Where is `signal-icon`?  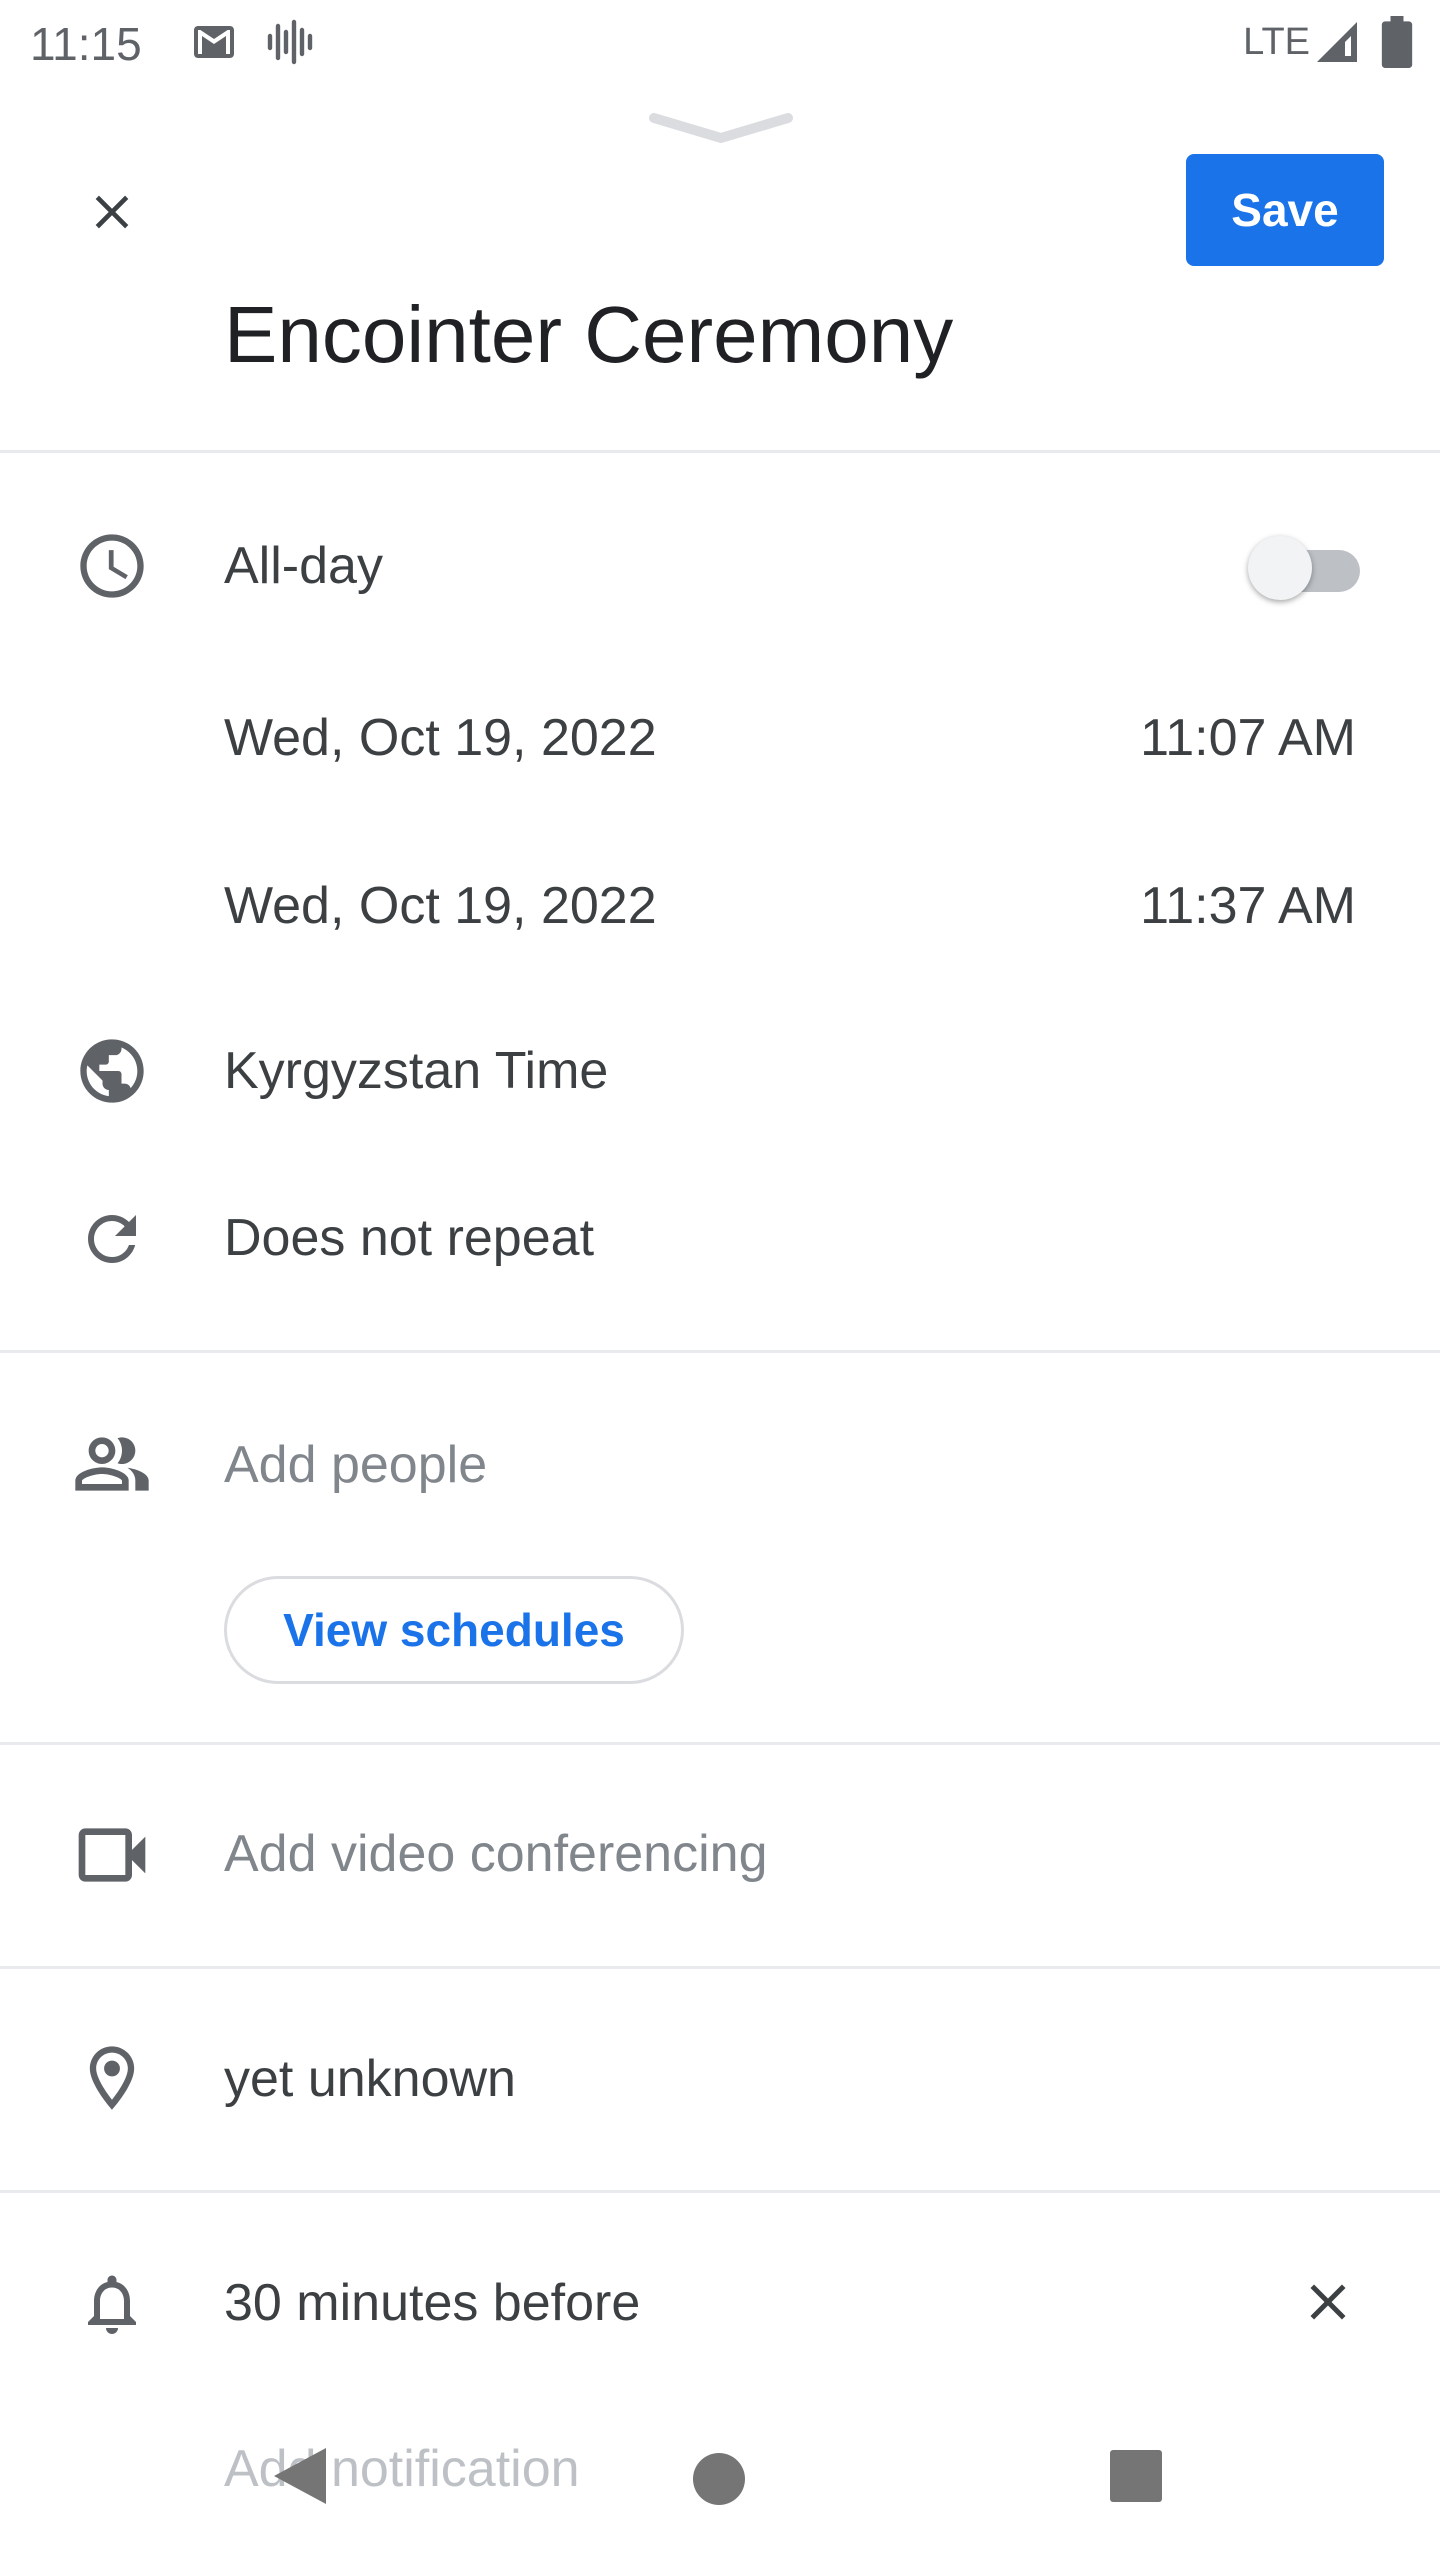
signal-icon is located at coordinates (1337, 44).